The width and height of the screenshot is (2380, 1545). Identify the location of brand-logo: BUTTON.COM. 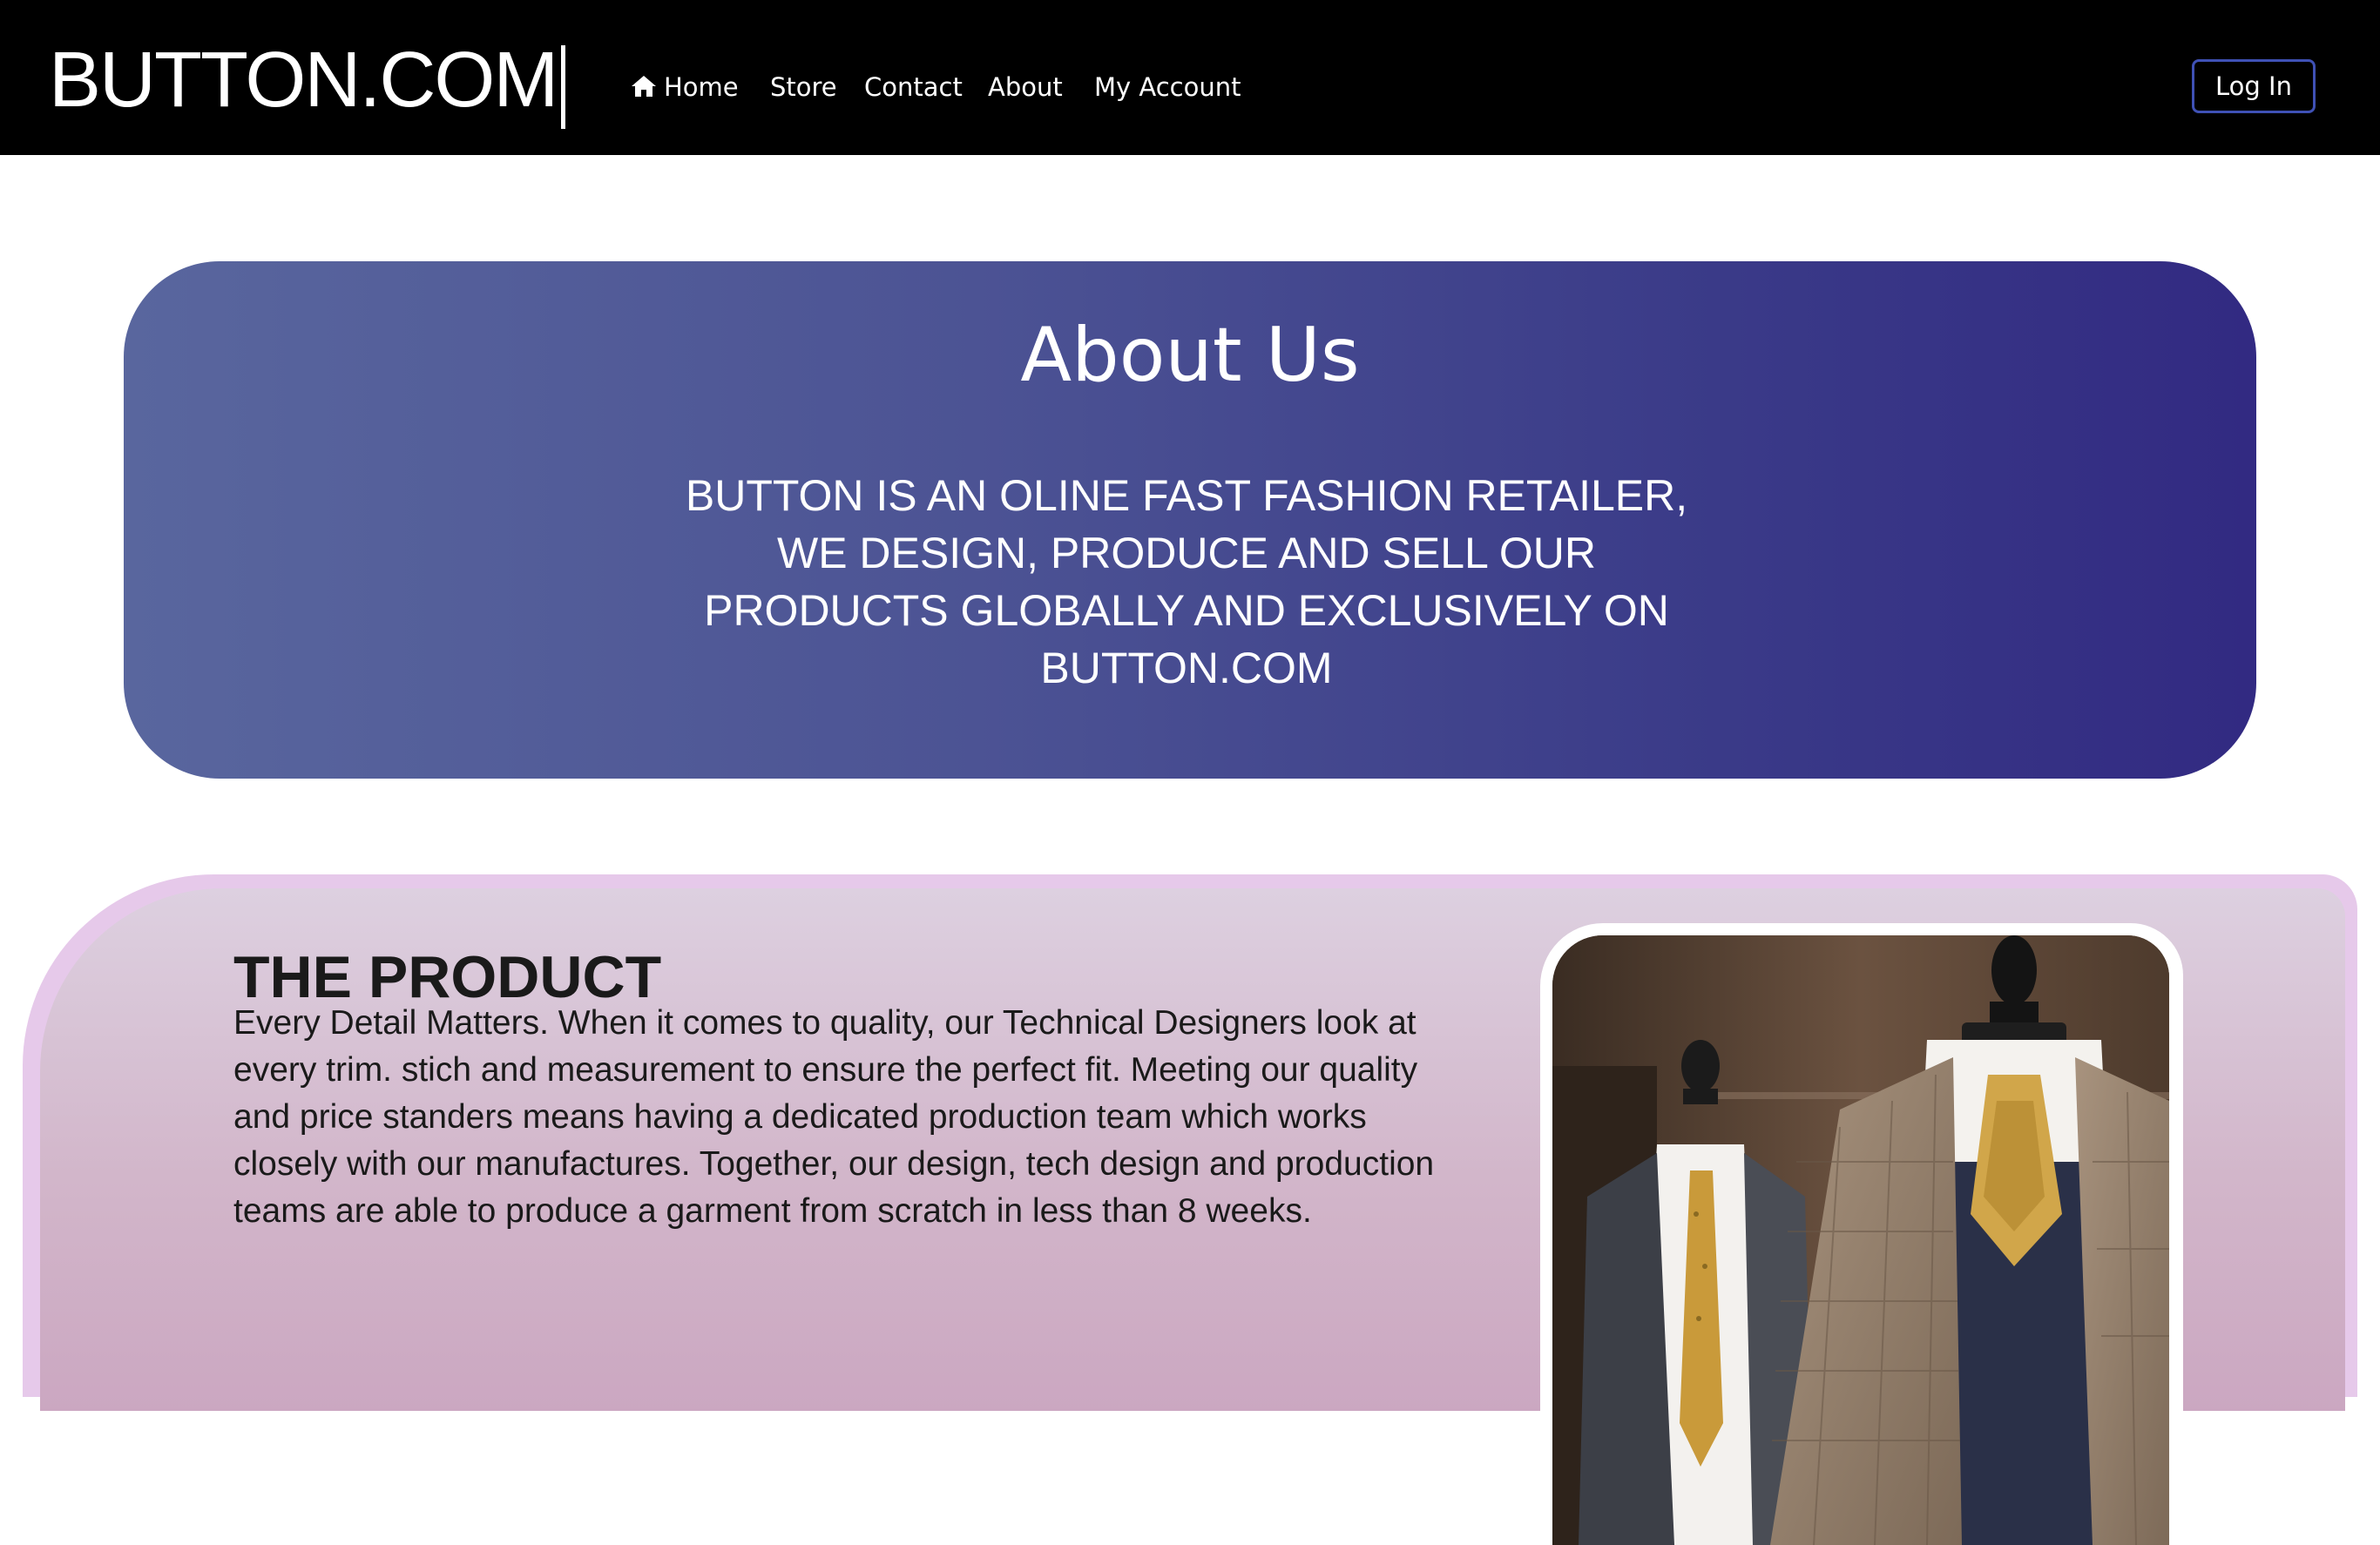
(303, 80).